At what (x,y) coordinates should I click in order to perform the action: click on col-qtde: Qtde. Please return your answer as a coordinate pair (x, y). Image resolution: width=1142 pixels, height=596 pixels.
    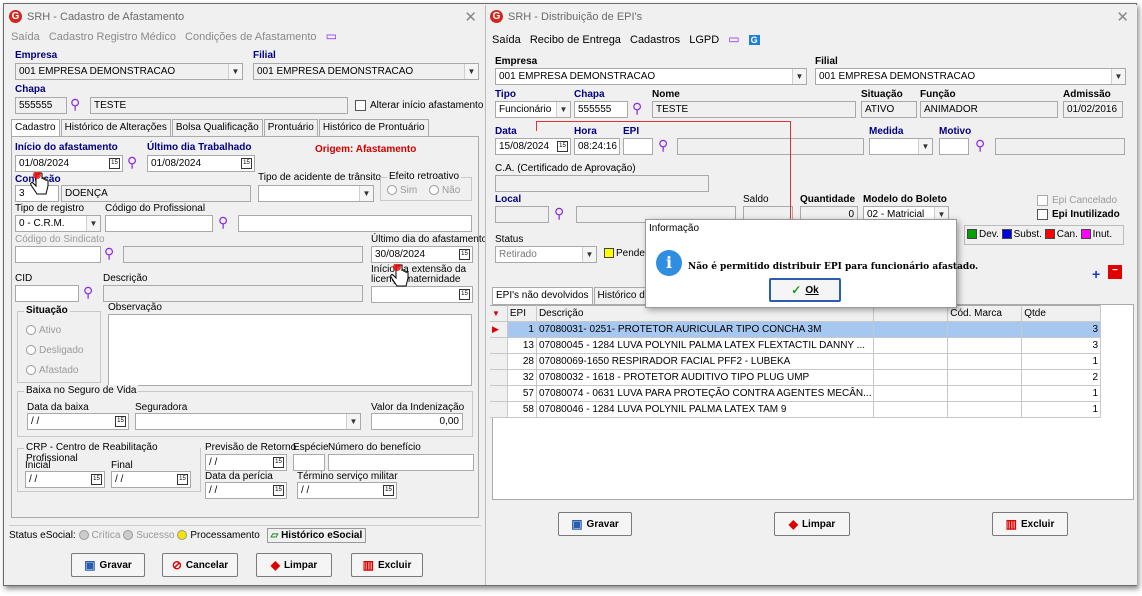
    Looking at the image, I should click on (1061, 313).